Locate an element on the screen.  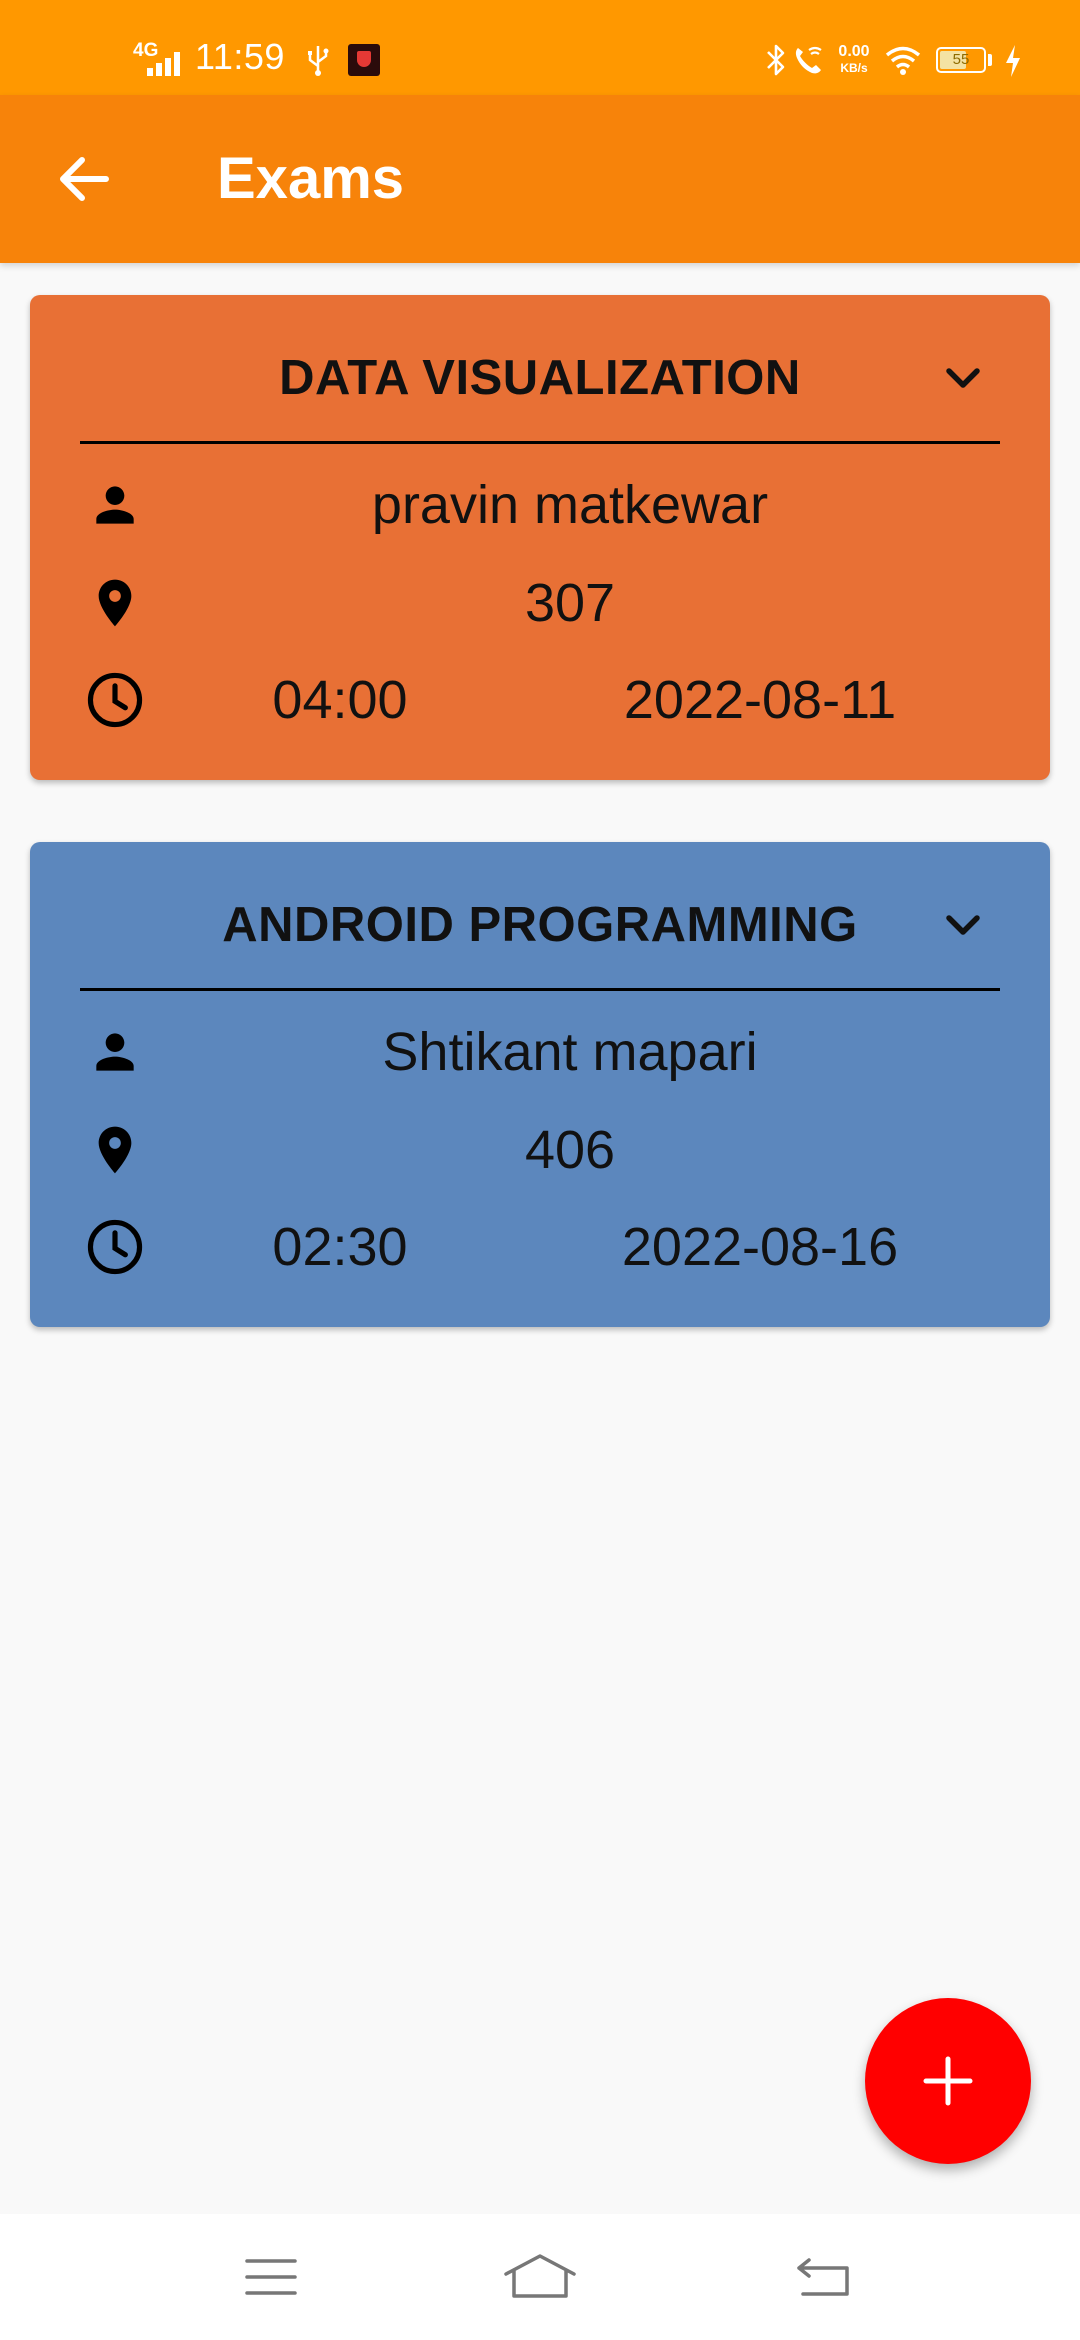
usb-icon is located at coordinates (318, 61).